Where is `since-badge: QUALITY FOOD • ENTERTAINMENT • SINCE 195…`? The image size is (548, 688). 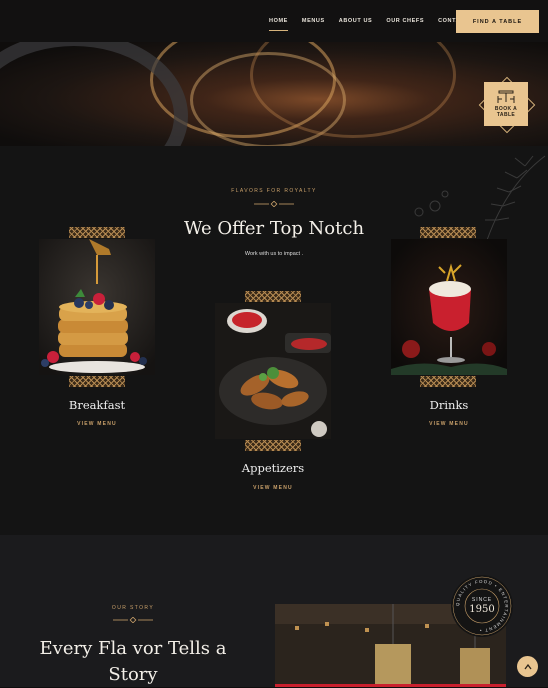 since-badge: QUALITY FOOD • ENTERTAINMENT • SINCE 195… is located at coordinates (482, 606).